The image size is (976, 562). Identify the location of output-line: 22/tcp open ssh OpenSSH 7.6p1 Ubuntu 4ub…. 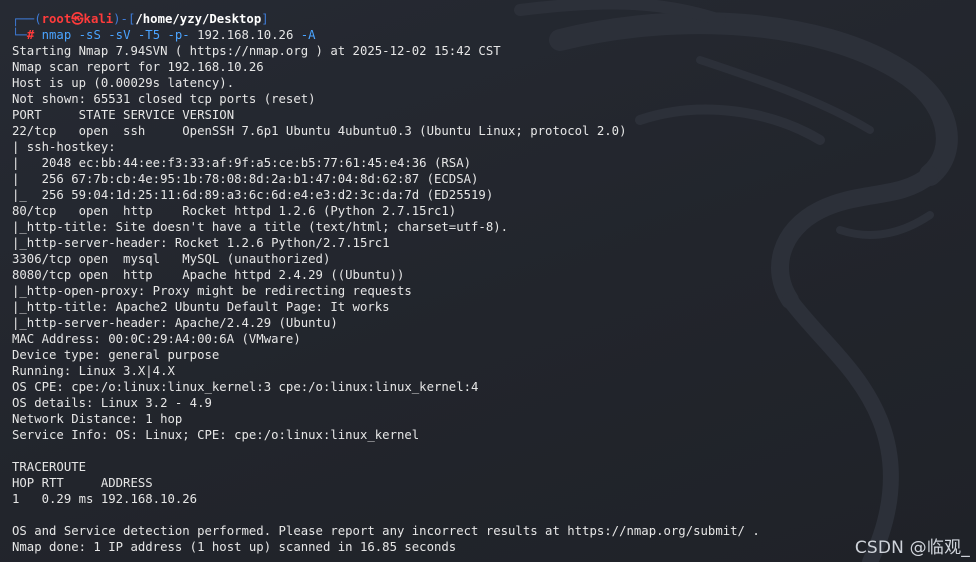
(319, 131).